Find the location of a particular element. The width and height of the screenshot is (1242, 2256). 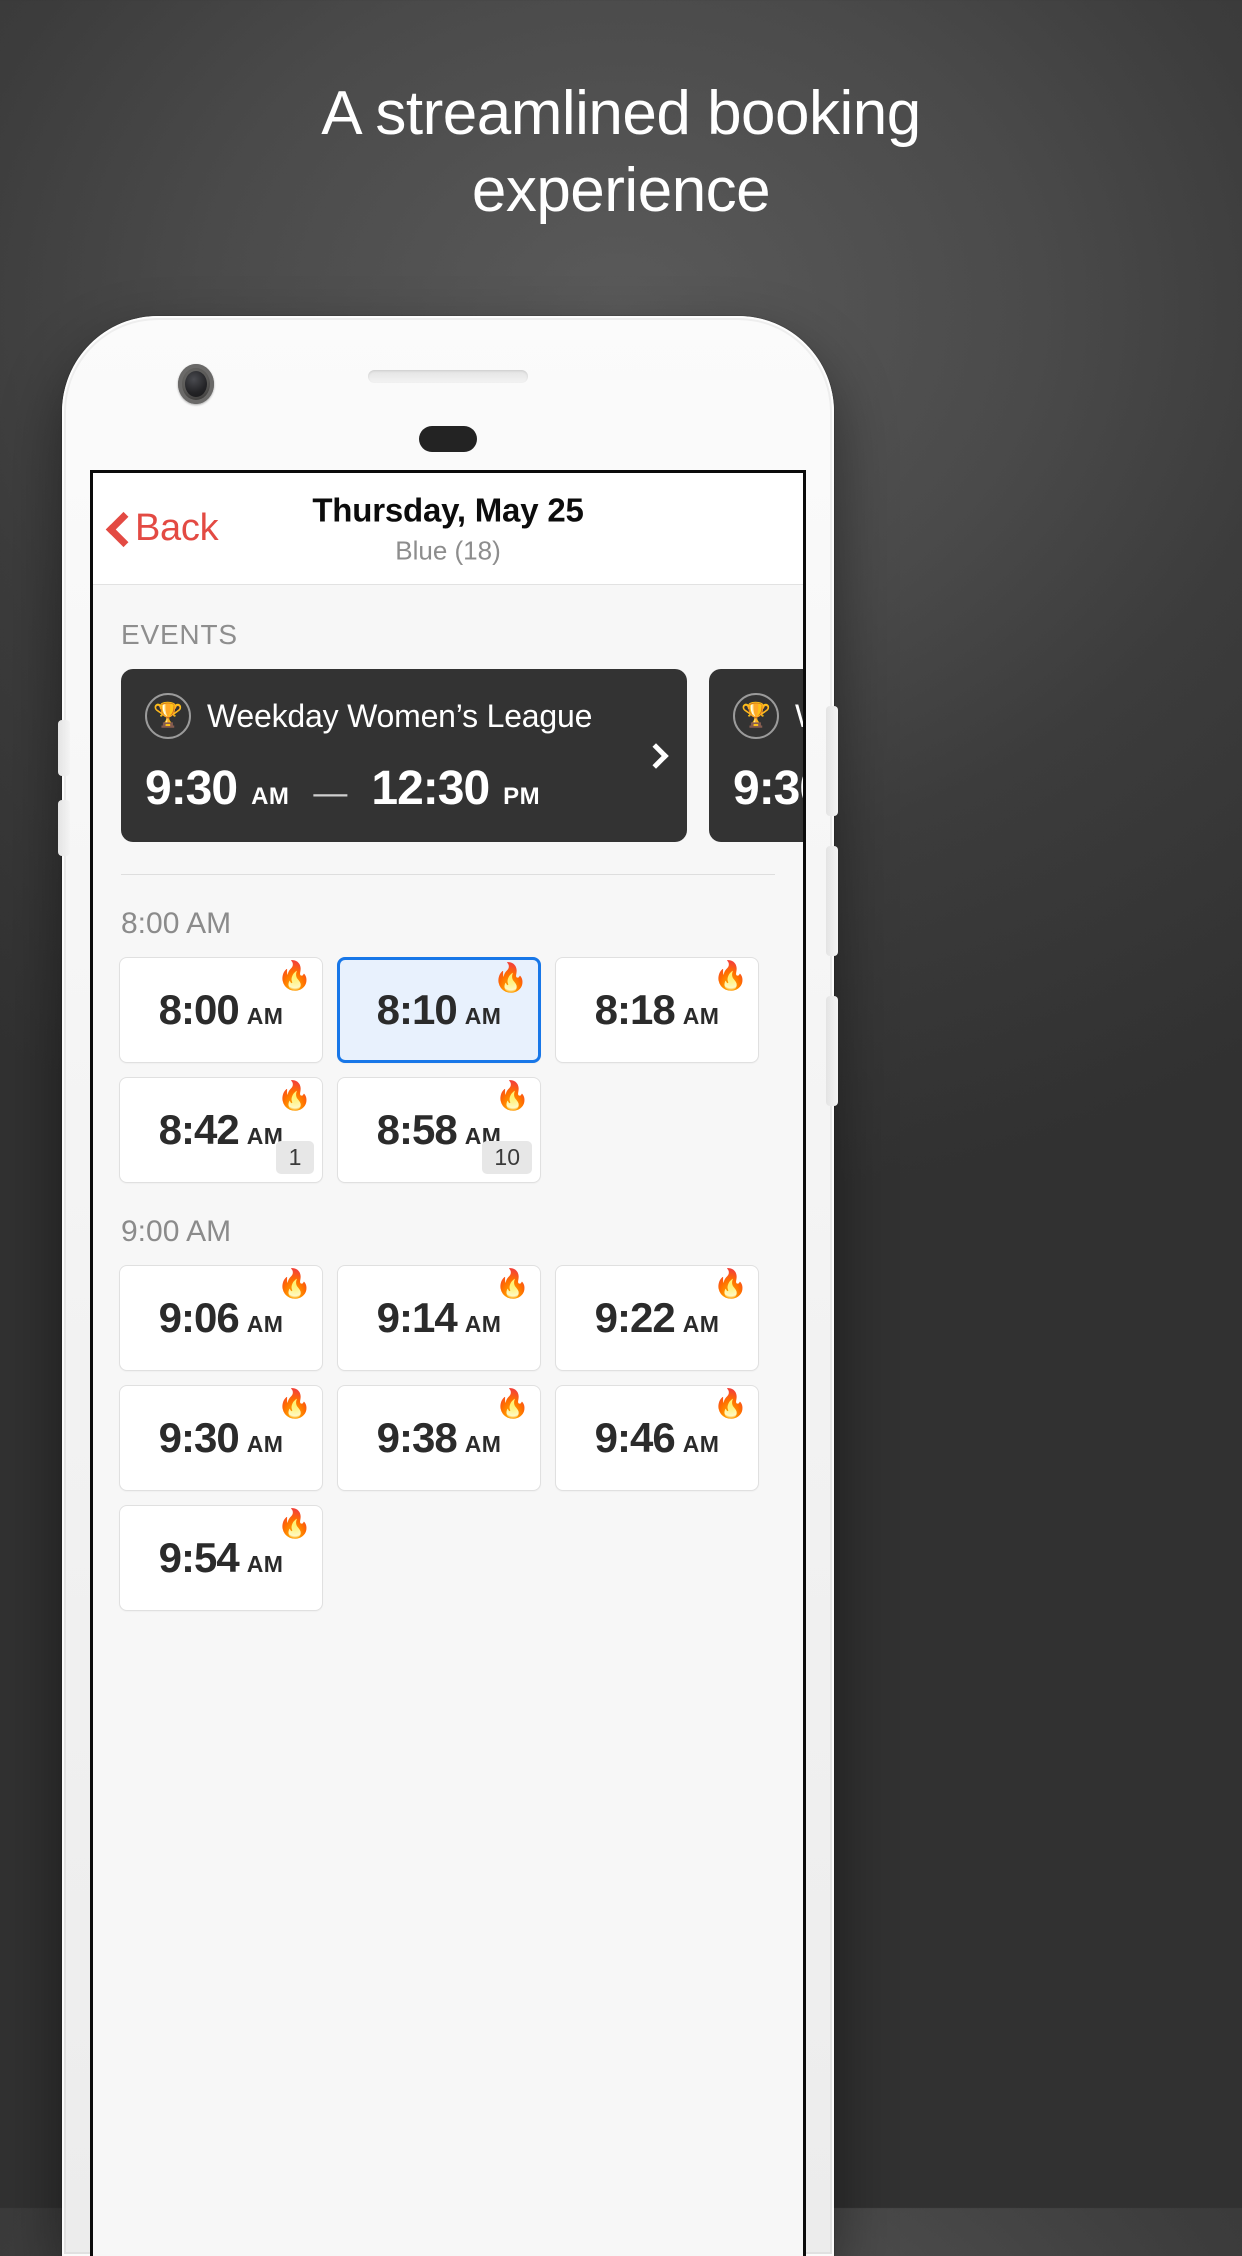

slot-hour: 9:30 is located at coordinates (199, 1437).